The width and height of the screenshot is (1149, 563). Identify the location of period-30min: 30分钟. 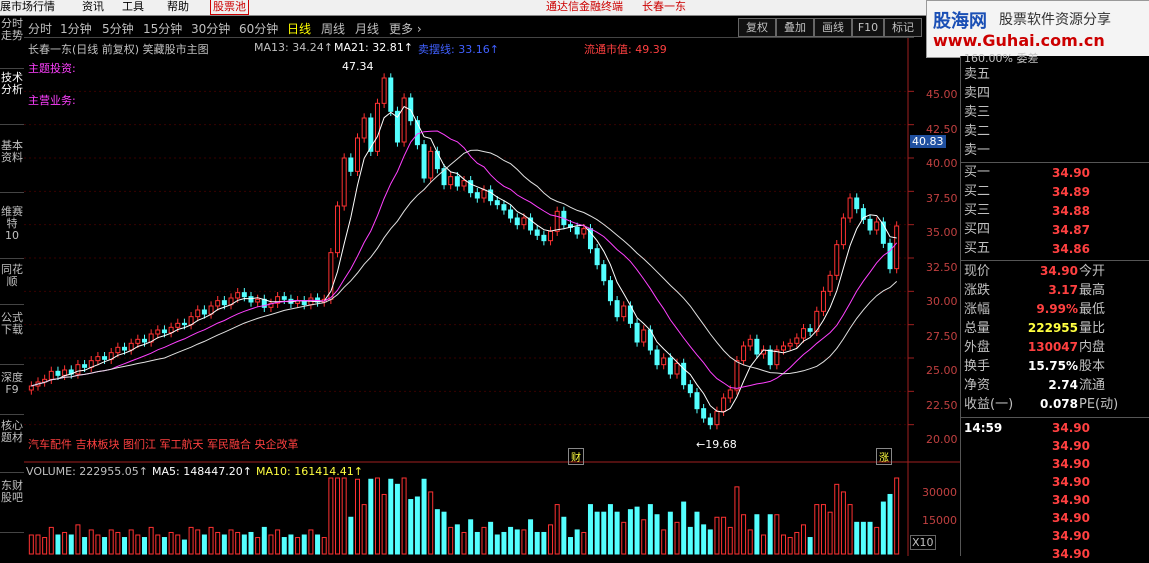
(210, 28).